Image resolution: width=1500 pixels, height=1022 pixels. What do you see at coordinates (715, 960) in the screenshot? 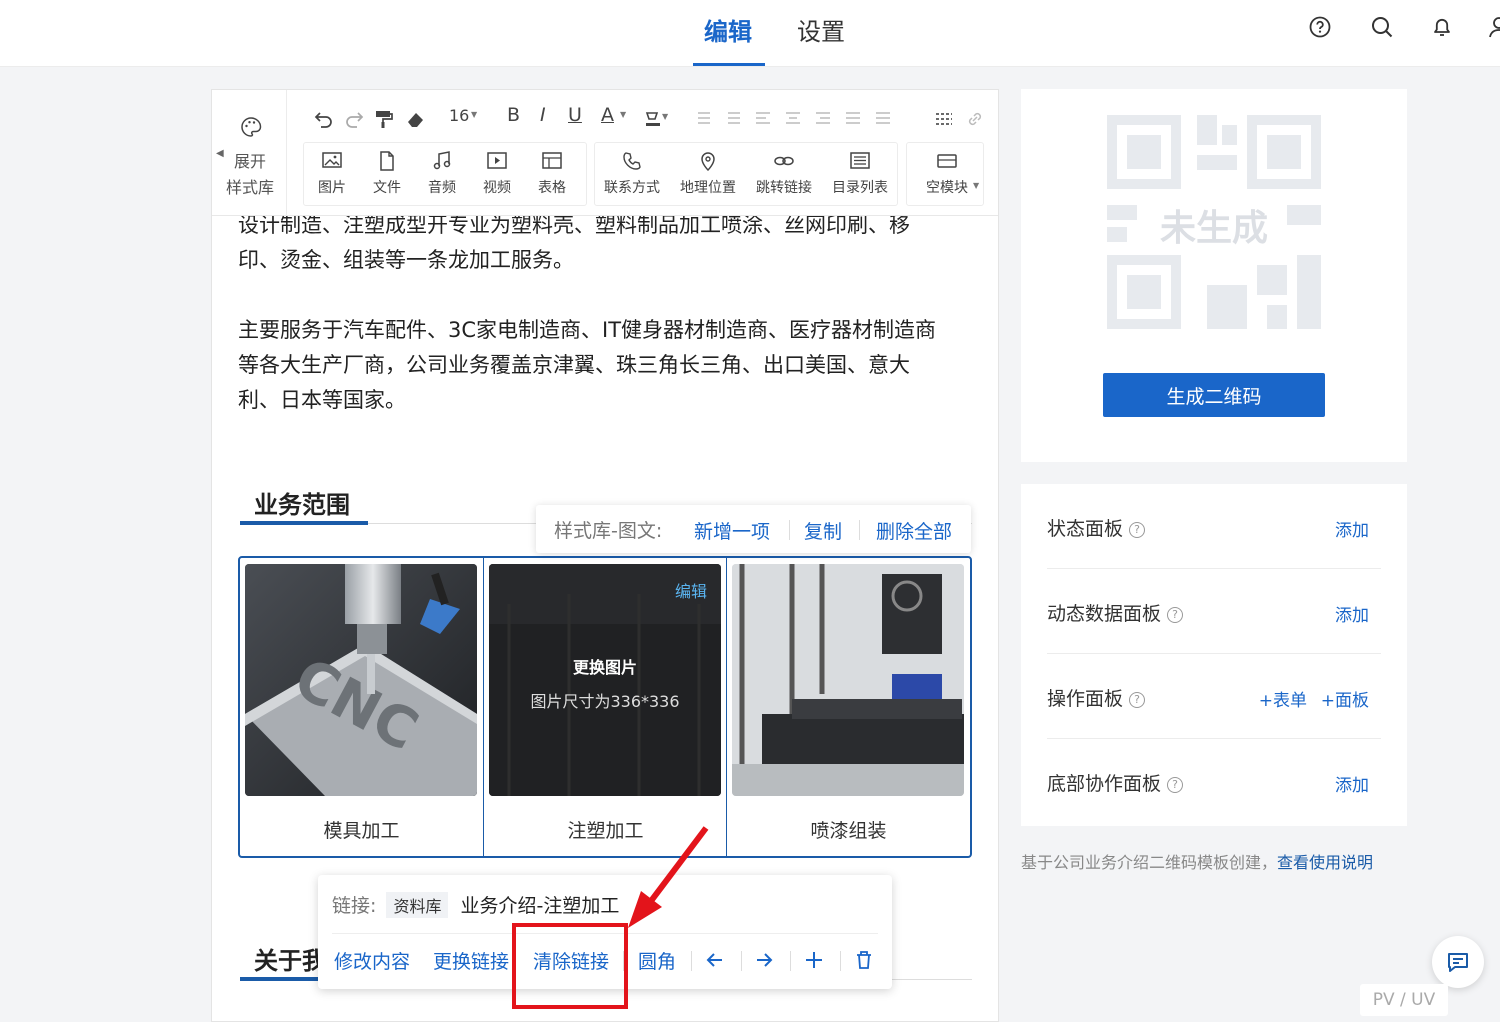
I see `arrow-left-icon` at bounding box center [715, 960].